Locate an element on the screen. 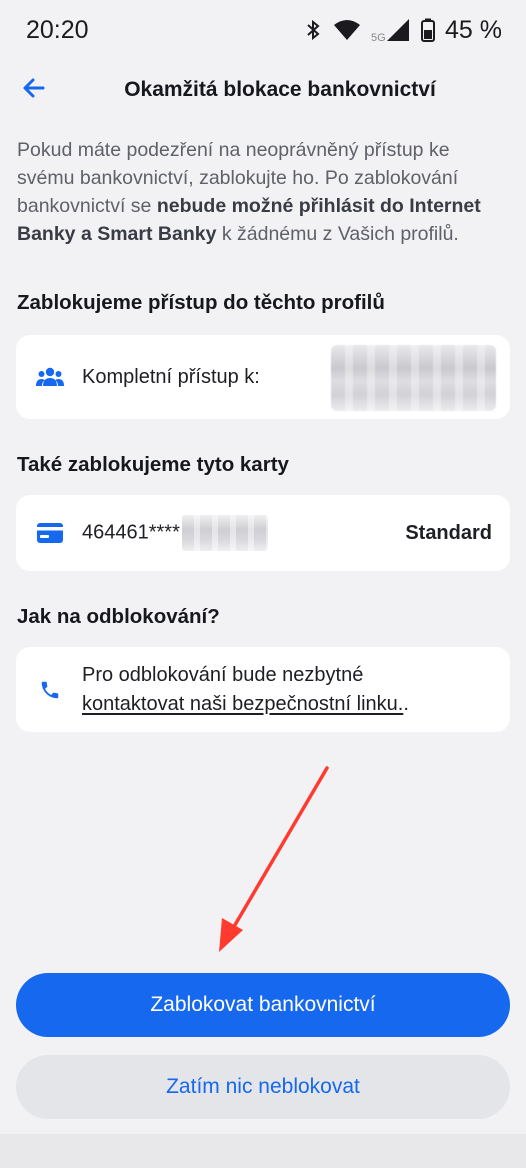 The width and height of the screenshot is (526, 1168). do-not-block-button: Zatím nic neblokovat is located at coordinates (263, 1087).